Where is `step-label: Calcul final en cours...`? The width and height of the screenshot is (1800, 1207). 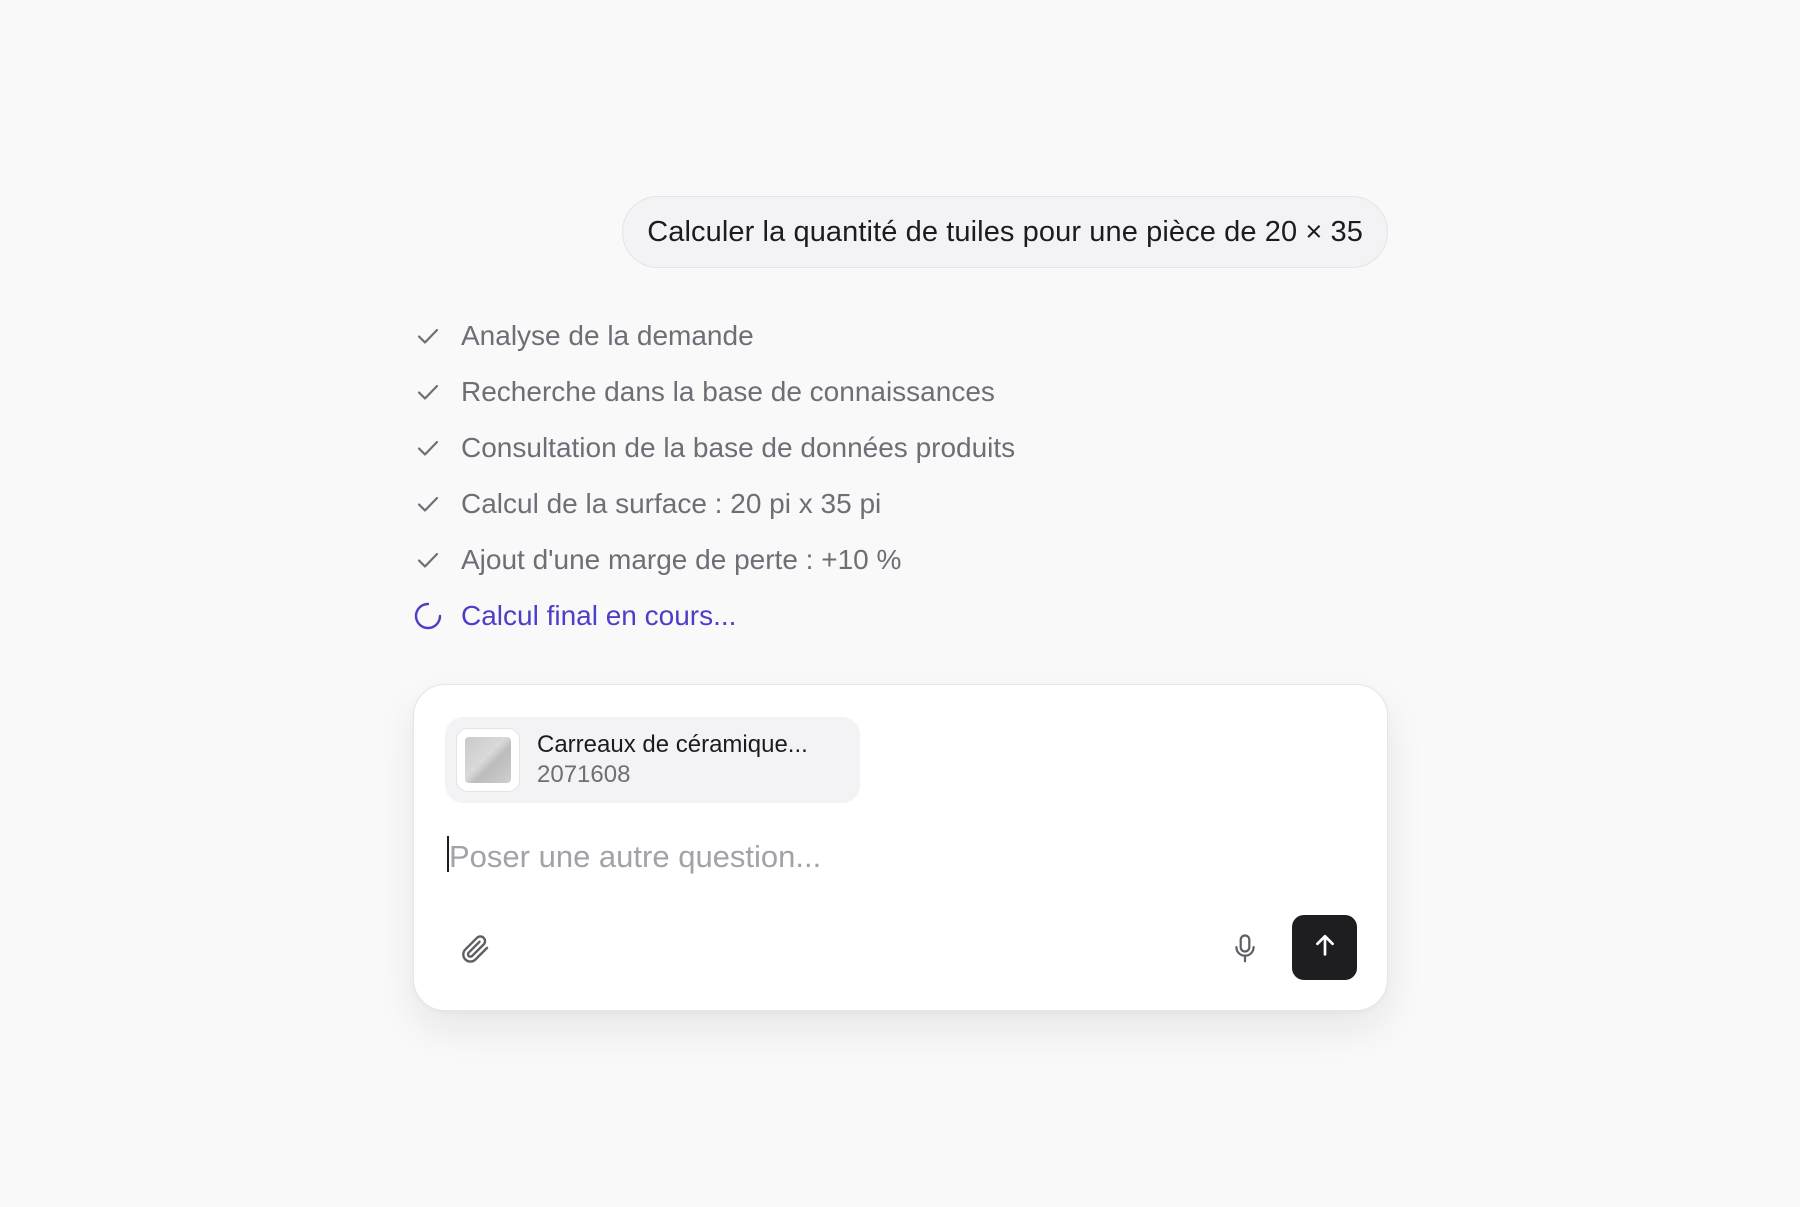
step-label: Calcul final en cours... is located at coordinates (599, 615).